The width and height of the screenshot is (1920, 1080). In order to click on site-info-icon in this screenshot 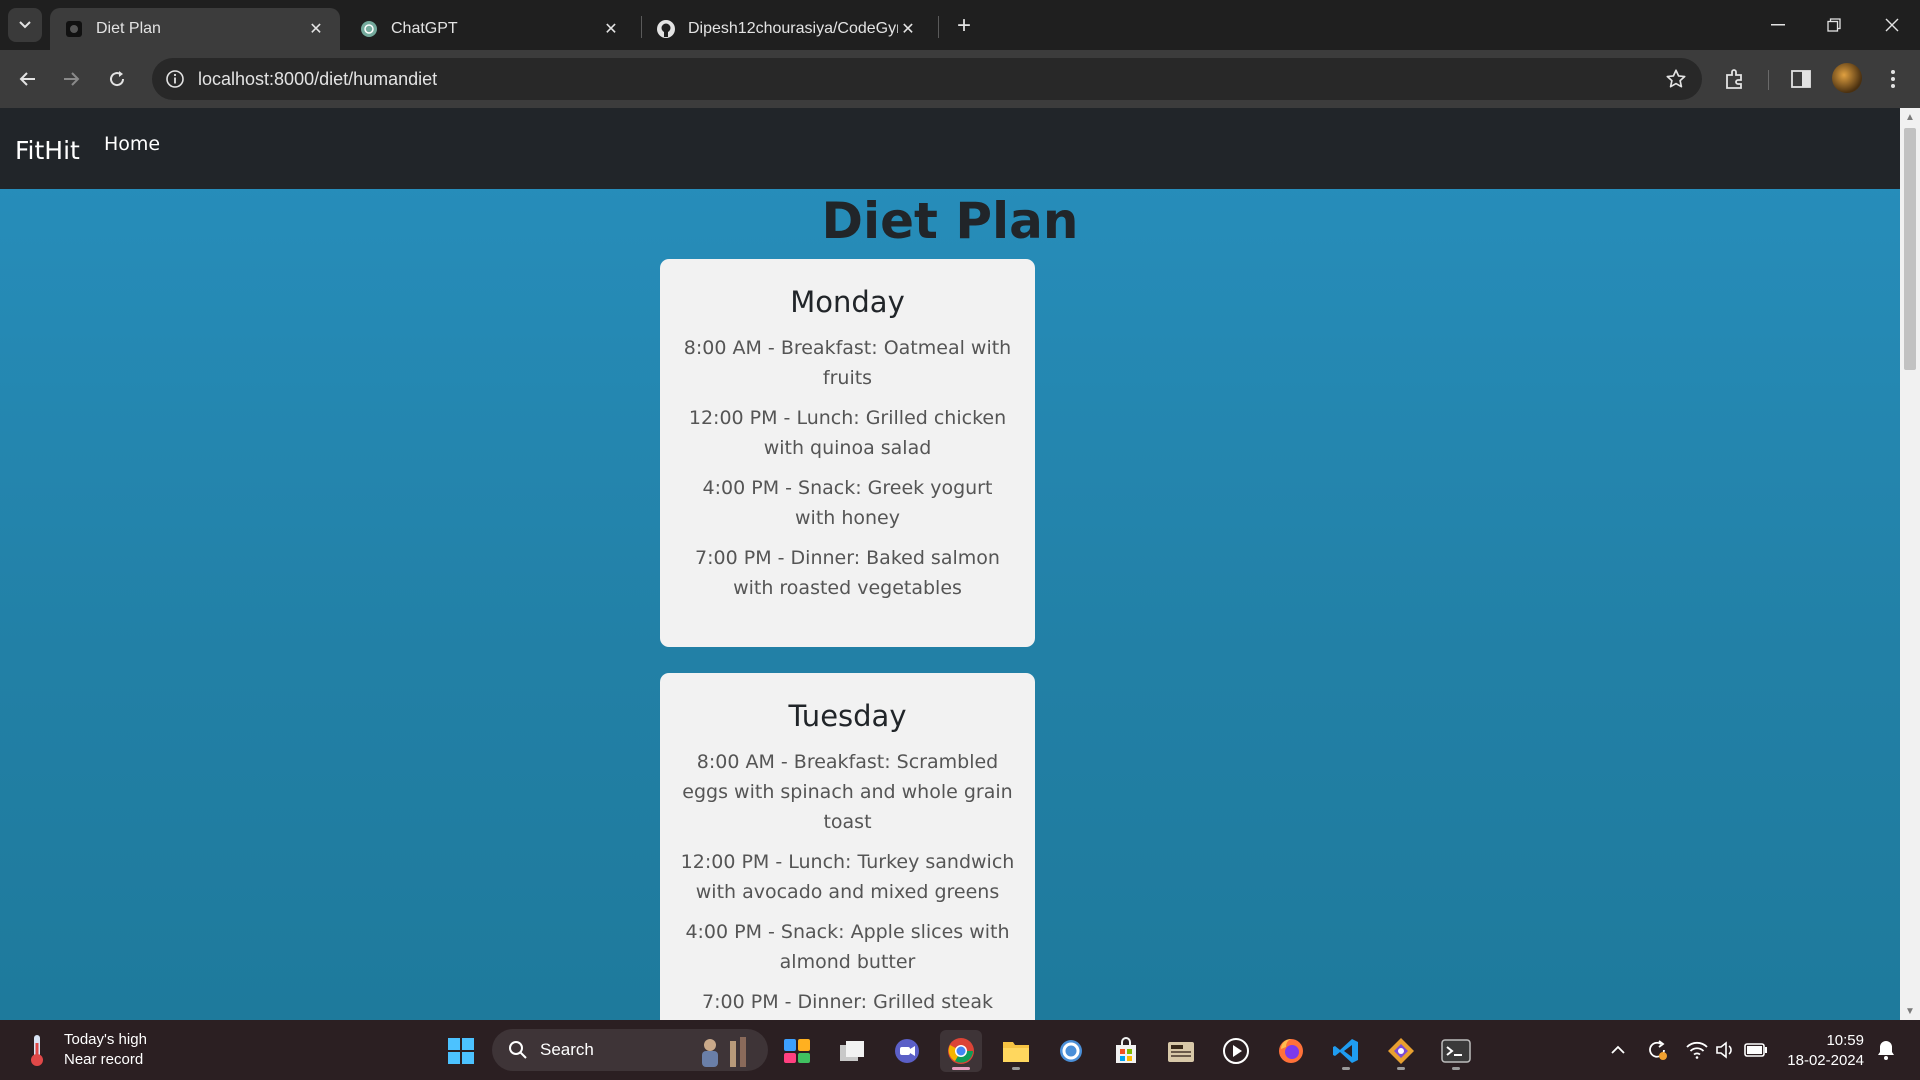, I will do `click(175, 79)`.